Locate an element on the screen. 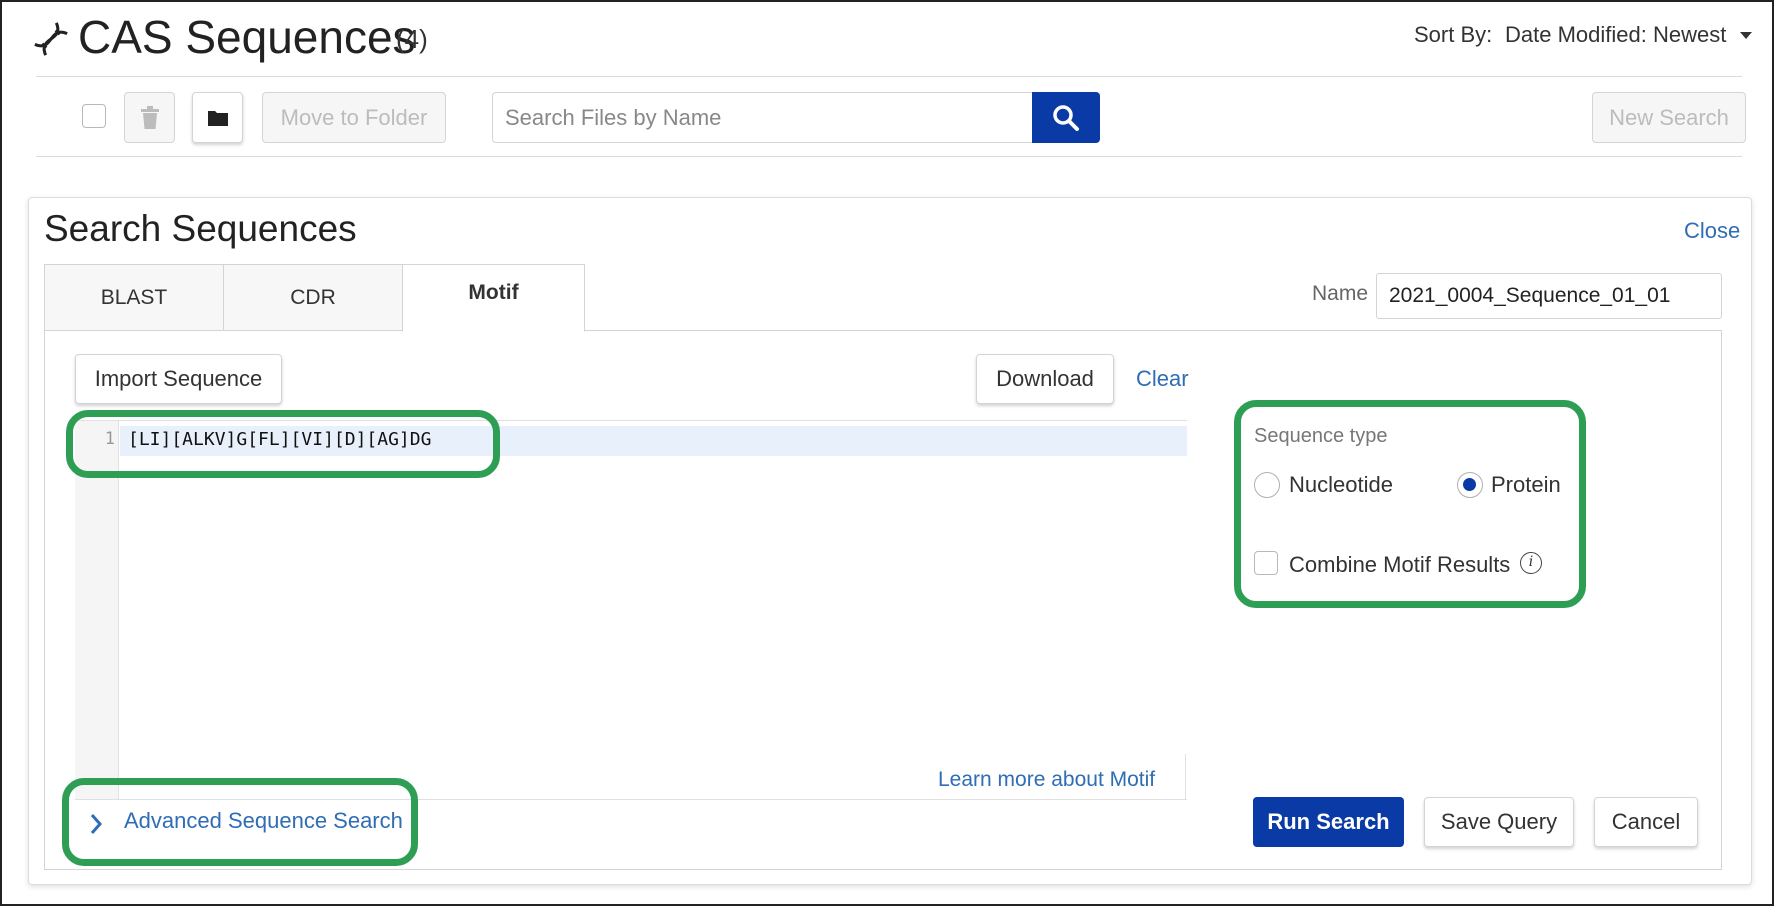  protein-radio is located at coordinates (1470, 485).